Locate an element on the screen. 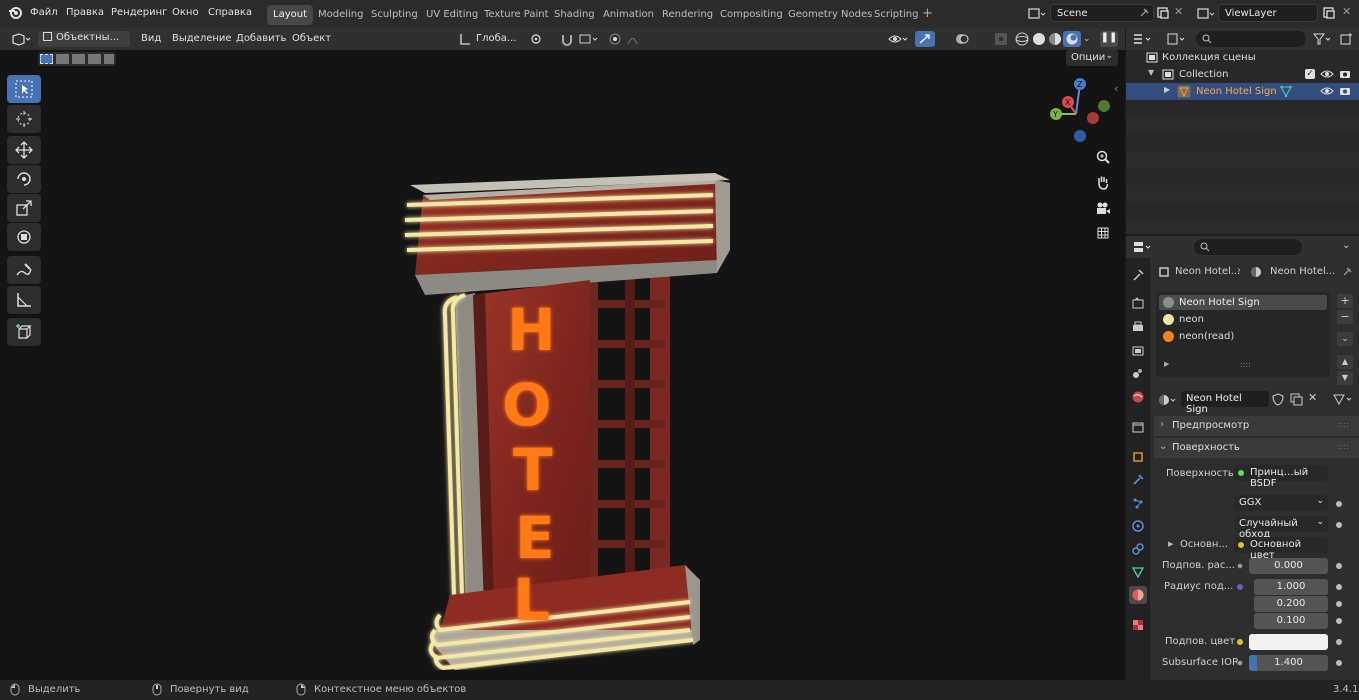 The width and height of the screenshot is (1359, 700). unlink-material-icon: ✕ is located at coordinates (1312, 397).